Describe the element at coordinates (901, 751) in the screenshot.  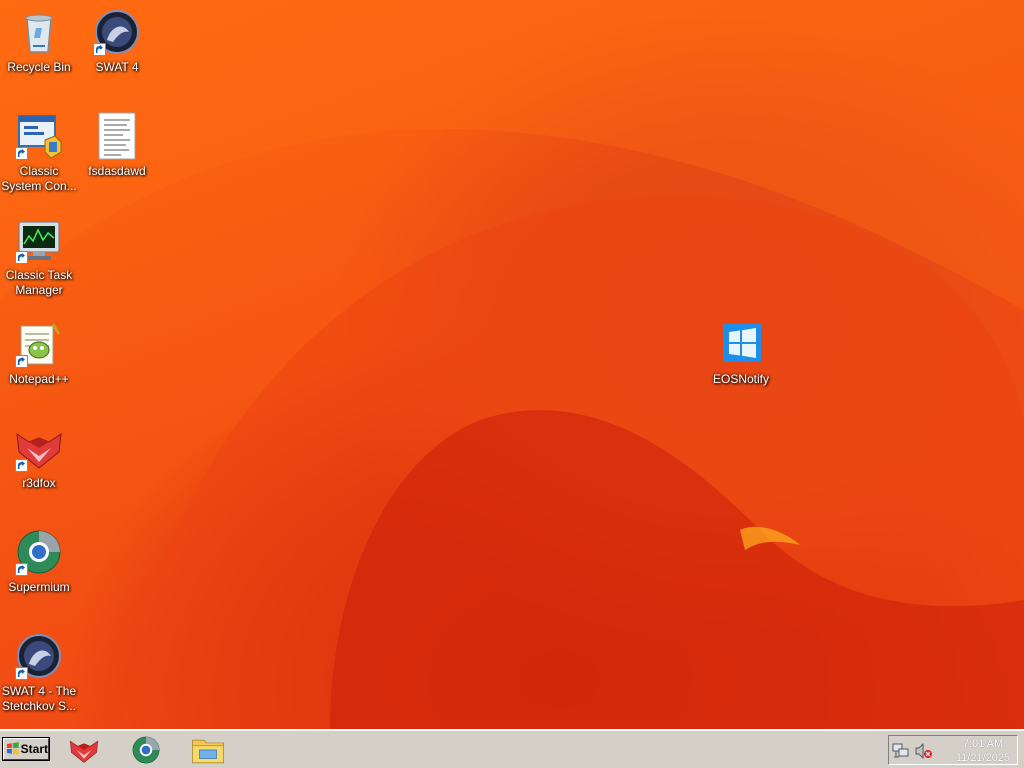
I see `network-icon` at that location.